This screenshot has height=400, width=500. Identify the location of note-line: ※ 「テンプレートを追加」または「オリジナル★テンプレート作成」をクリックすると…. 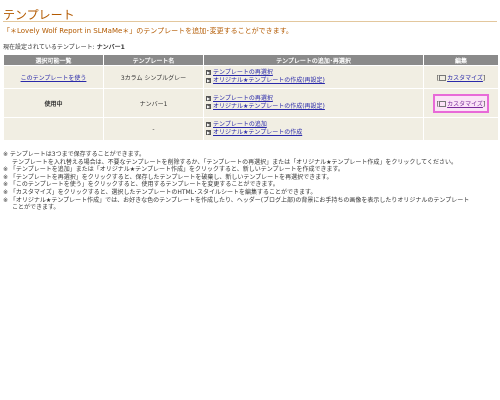
(173, 170).